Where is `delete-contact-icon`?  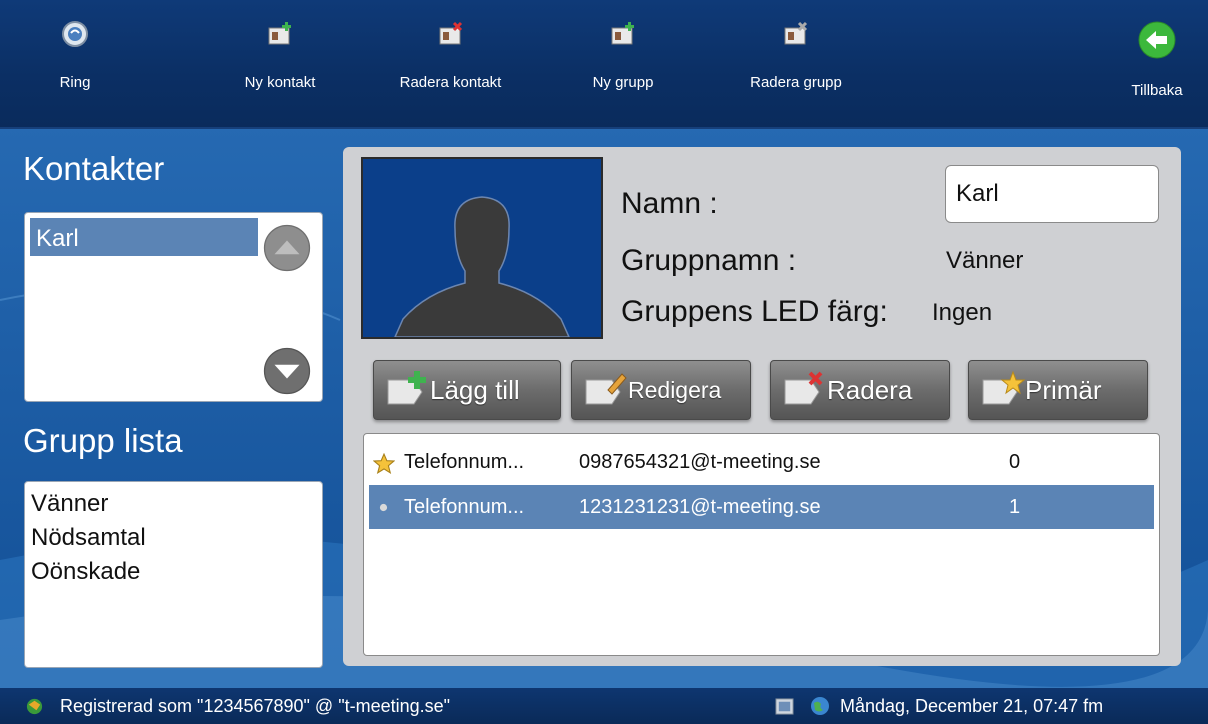 delete-contact-icon is located at coordinates (450, 33).